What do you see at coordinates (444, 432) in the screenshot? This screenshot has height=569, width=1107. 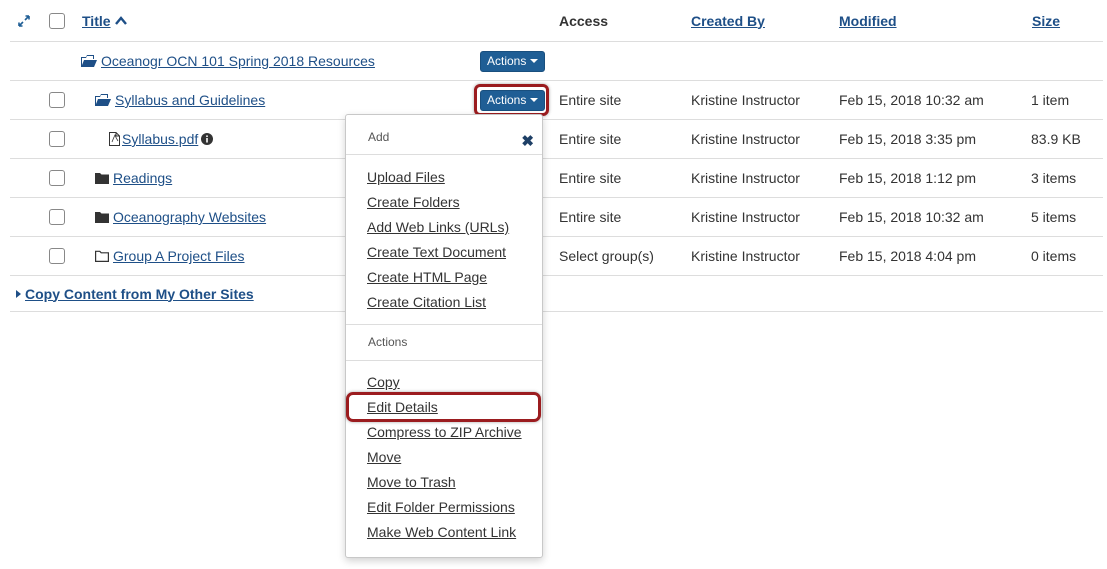 I see `menu-compress-zip: Compress to ZIP Archive` at bounding box center [444, 432].